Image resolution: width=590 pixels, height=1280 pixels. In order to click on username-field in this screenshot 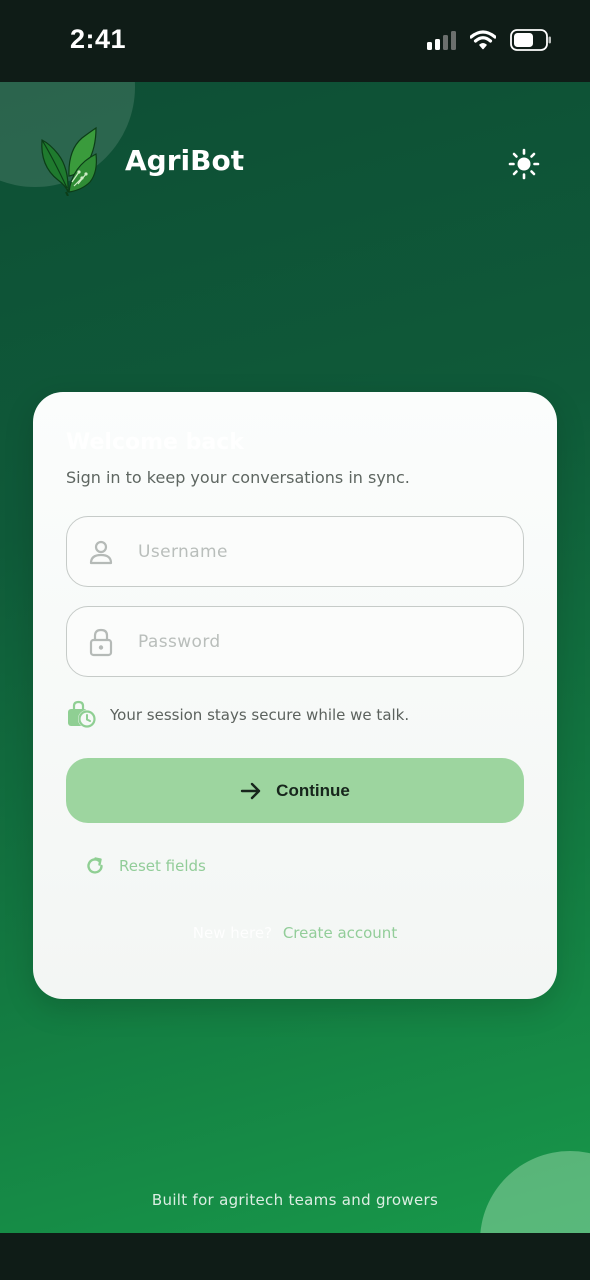, I will do `click(295, 551)`.